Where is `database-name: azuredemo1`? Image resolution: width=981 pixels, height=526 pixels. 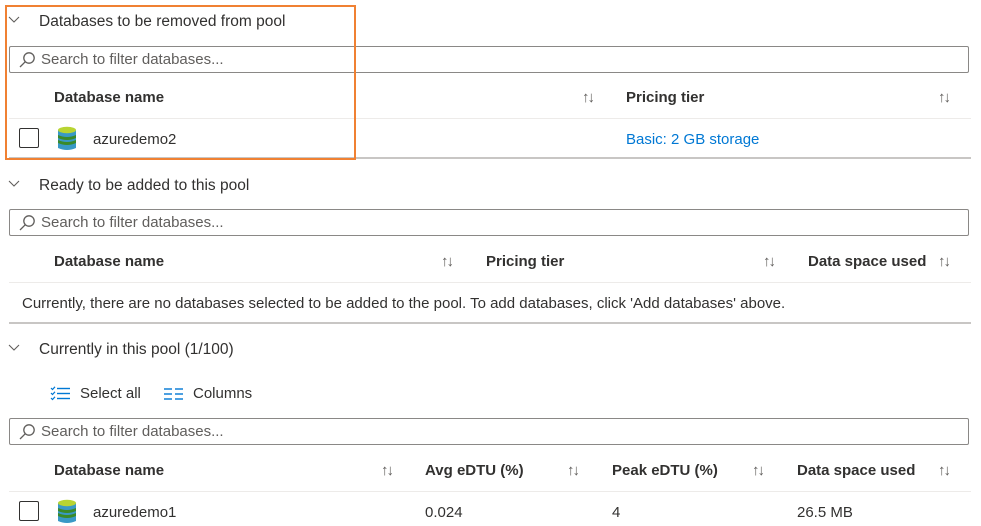 database-name: azuredemo1 is located at coordinates (135, 512).